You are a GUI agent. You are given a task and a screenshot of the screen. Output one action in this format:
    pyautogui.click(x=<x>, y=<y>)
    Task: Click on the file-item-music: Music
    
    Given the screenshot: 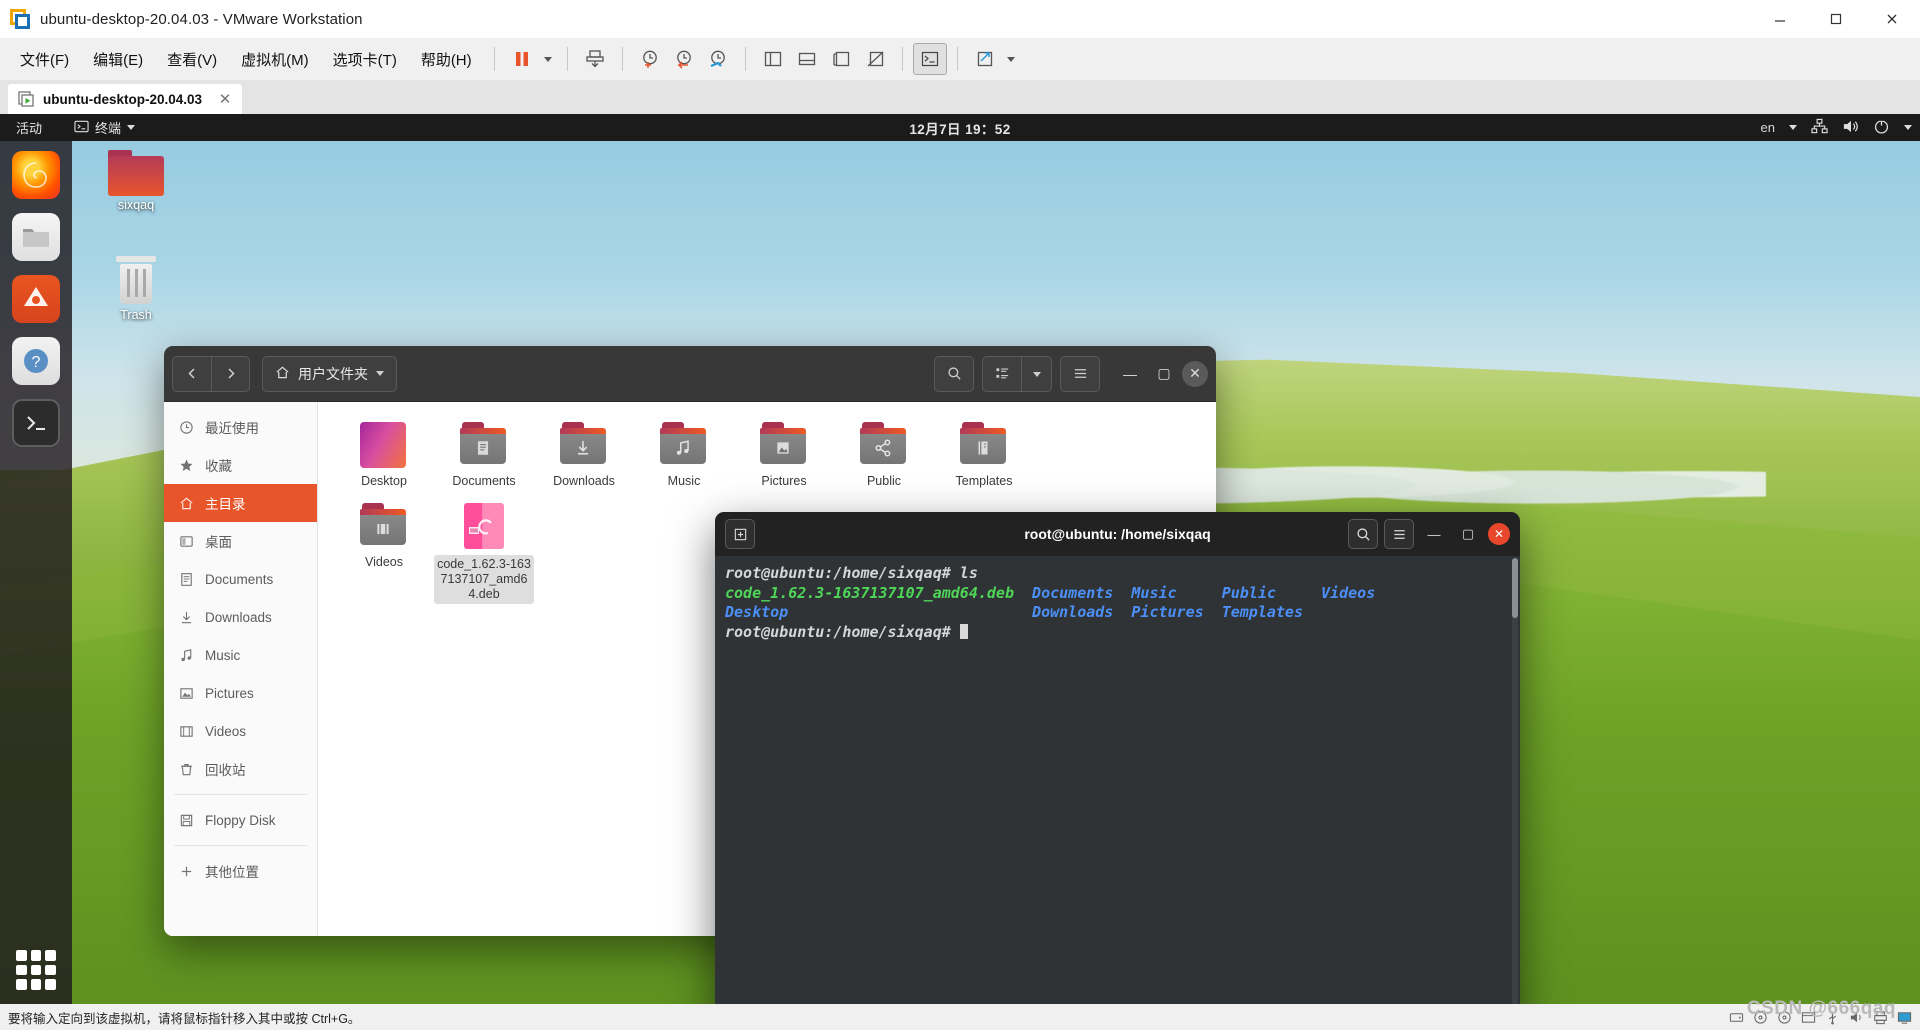 What is the action you would take?
    pyautogui.click(x=684, y=452)
    